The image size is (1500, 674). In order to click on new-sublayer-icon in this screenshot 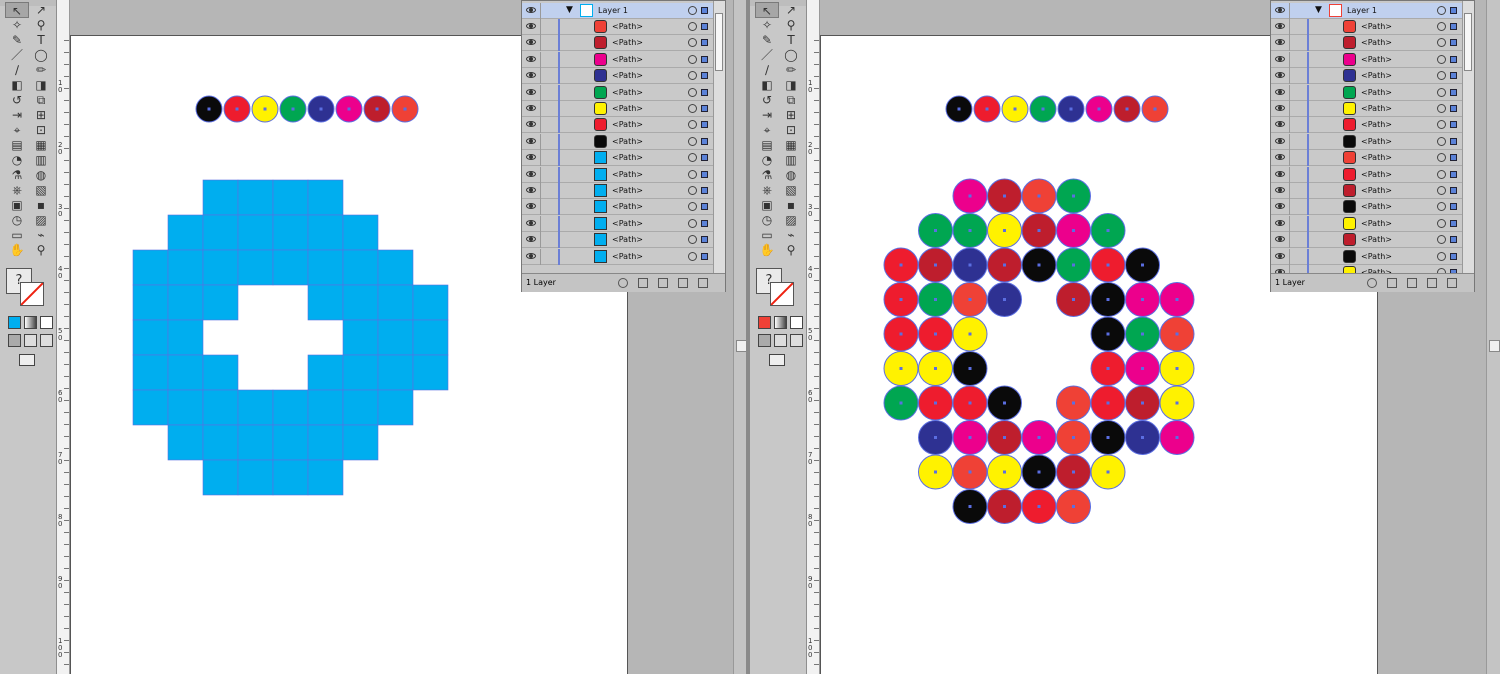, I will do `click(663, 283)`.